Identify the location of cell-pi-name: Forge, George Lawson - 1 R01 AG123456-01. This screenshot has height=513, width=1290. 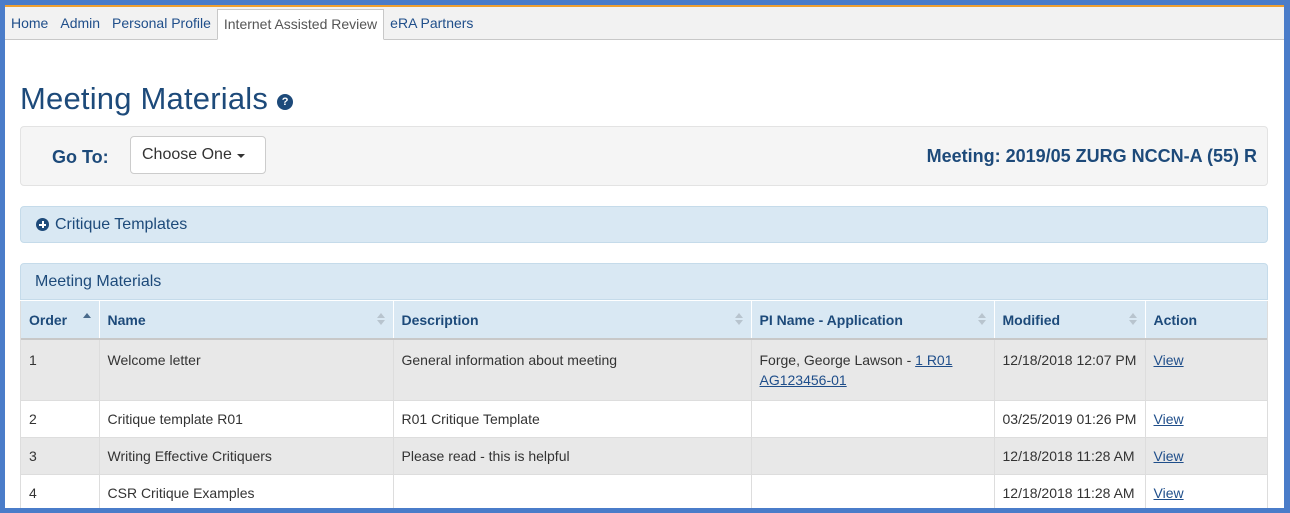
(873, 370).